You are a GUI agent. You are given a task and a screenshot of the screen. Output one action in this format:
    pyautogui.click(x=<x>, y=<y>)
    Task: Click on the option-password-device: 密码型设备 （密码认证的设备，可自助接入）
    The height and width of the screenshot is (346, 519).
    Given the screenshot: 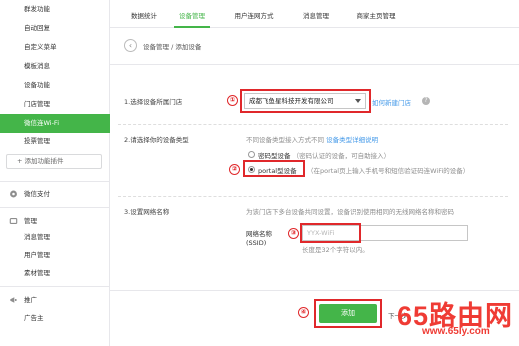 What is the action you would take?
    pyautogui.click(x=324, y=155)
    